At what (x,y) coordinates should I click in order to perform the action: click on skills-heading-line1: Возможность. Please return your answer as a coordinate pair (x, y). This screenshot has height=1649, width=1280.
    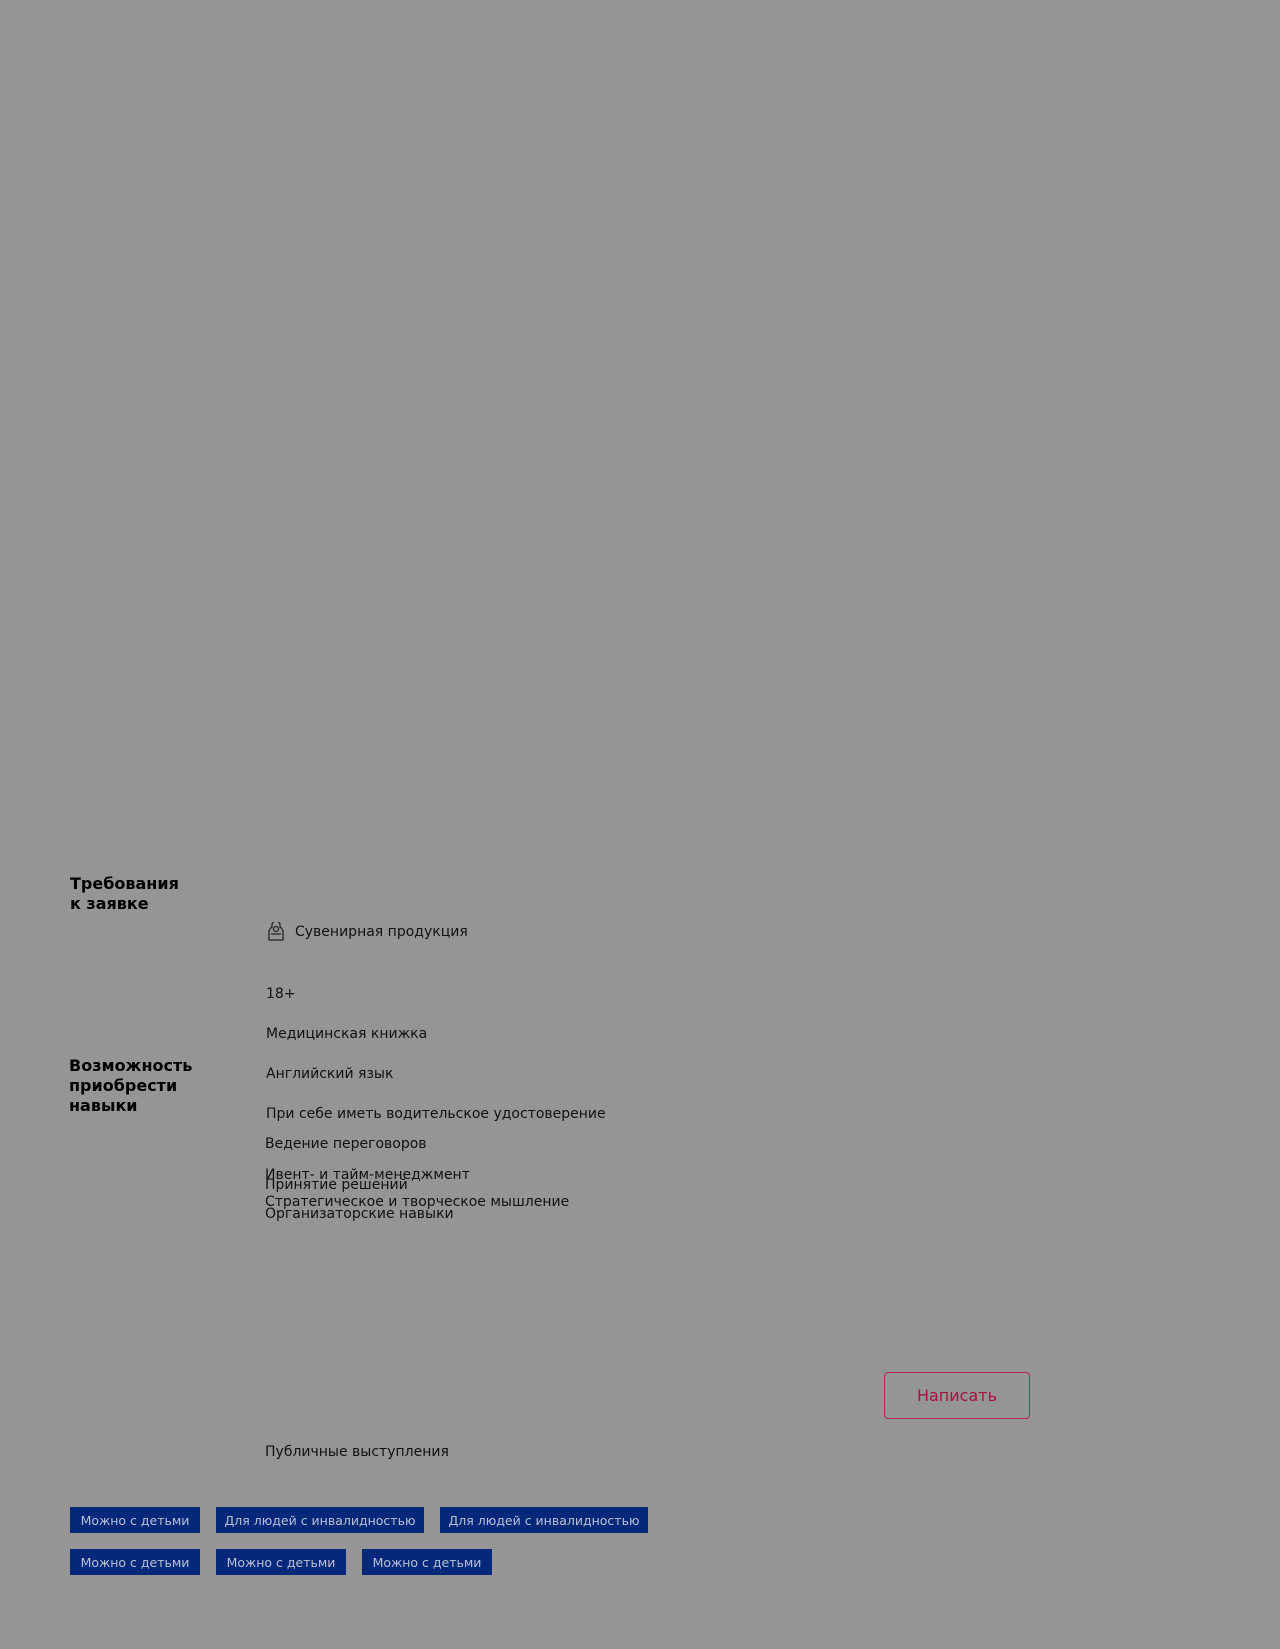
    Looking at the image, I should click on (131, 1065).